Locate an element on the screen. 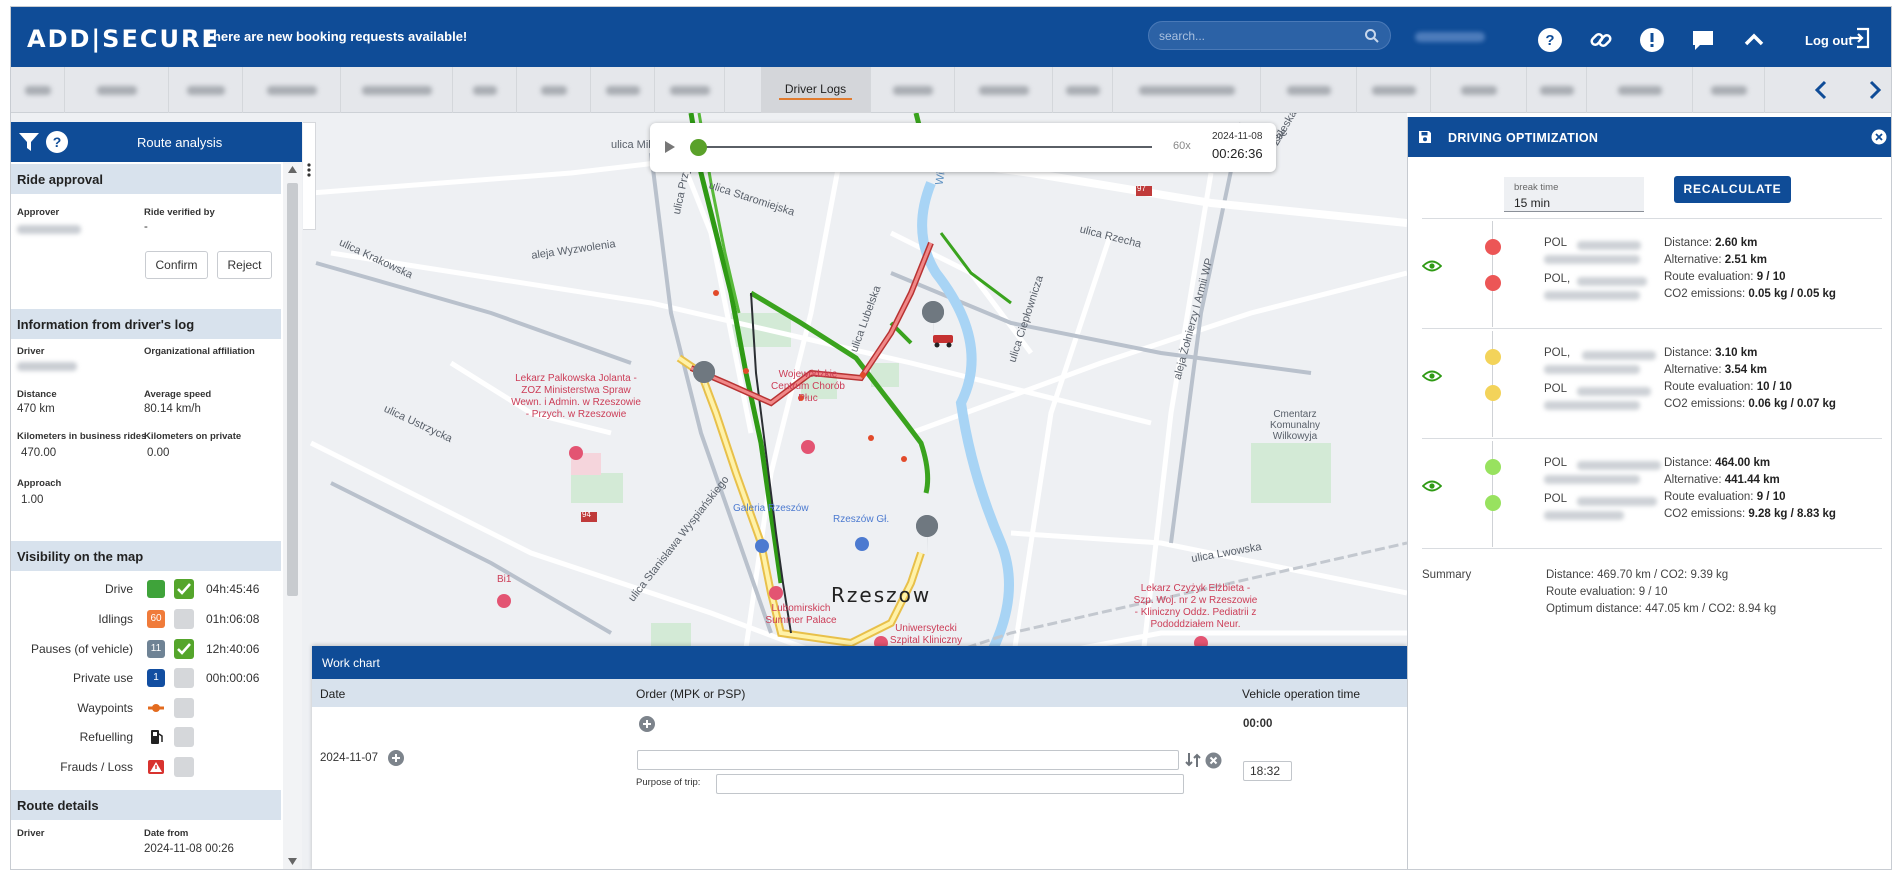 The width and height of the screenshot is (1896, 874). route-alternative: Alternative: 2.51 km is located at coordinates (1715, 260).